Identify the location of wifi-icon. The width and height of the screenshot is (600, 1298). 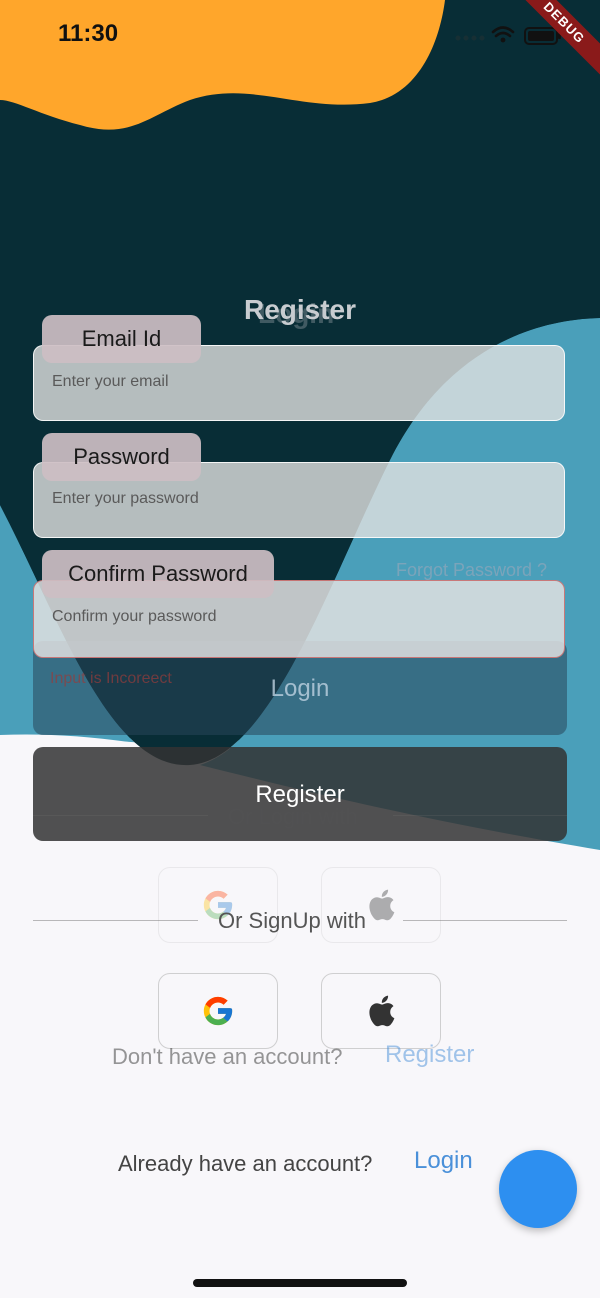
(503, 32).